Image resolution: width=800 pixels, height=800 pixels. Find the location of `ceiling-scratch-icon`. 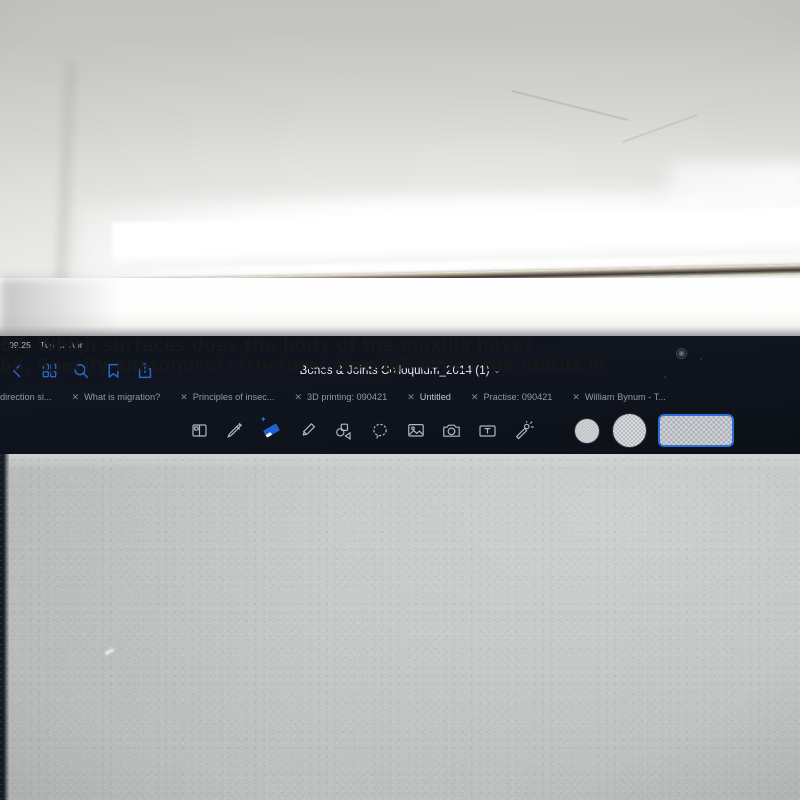

ceiling-scratch-icon is located at coordinates (570, 105).